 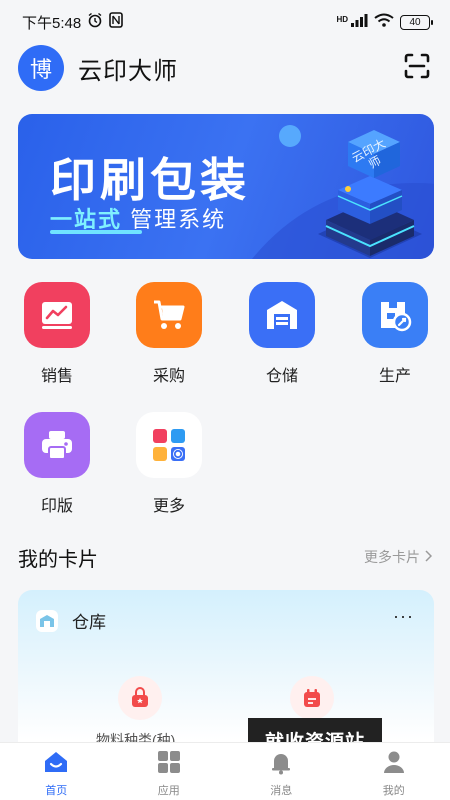 I want to click on page-title: 云印大师, so click(x=128, y=71).